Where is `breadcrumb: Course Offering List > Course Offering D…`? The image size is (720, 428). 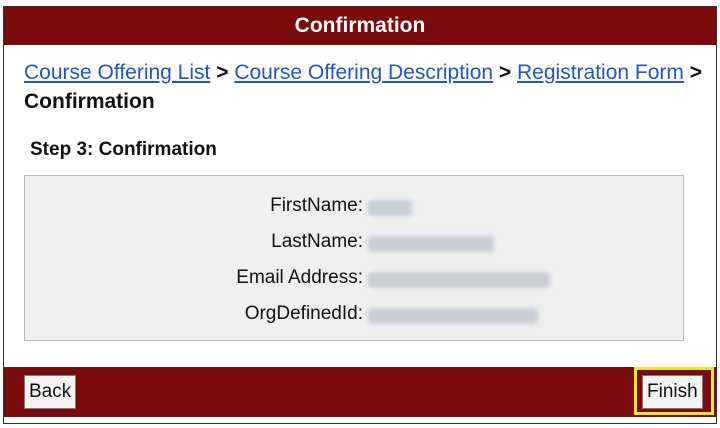
breadcrumb: Course Offering List > Course Offering D… is located at coordinates (365, 87).